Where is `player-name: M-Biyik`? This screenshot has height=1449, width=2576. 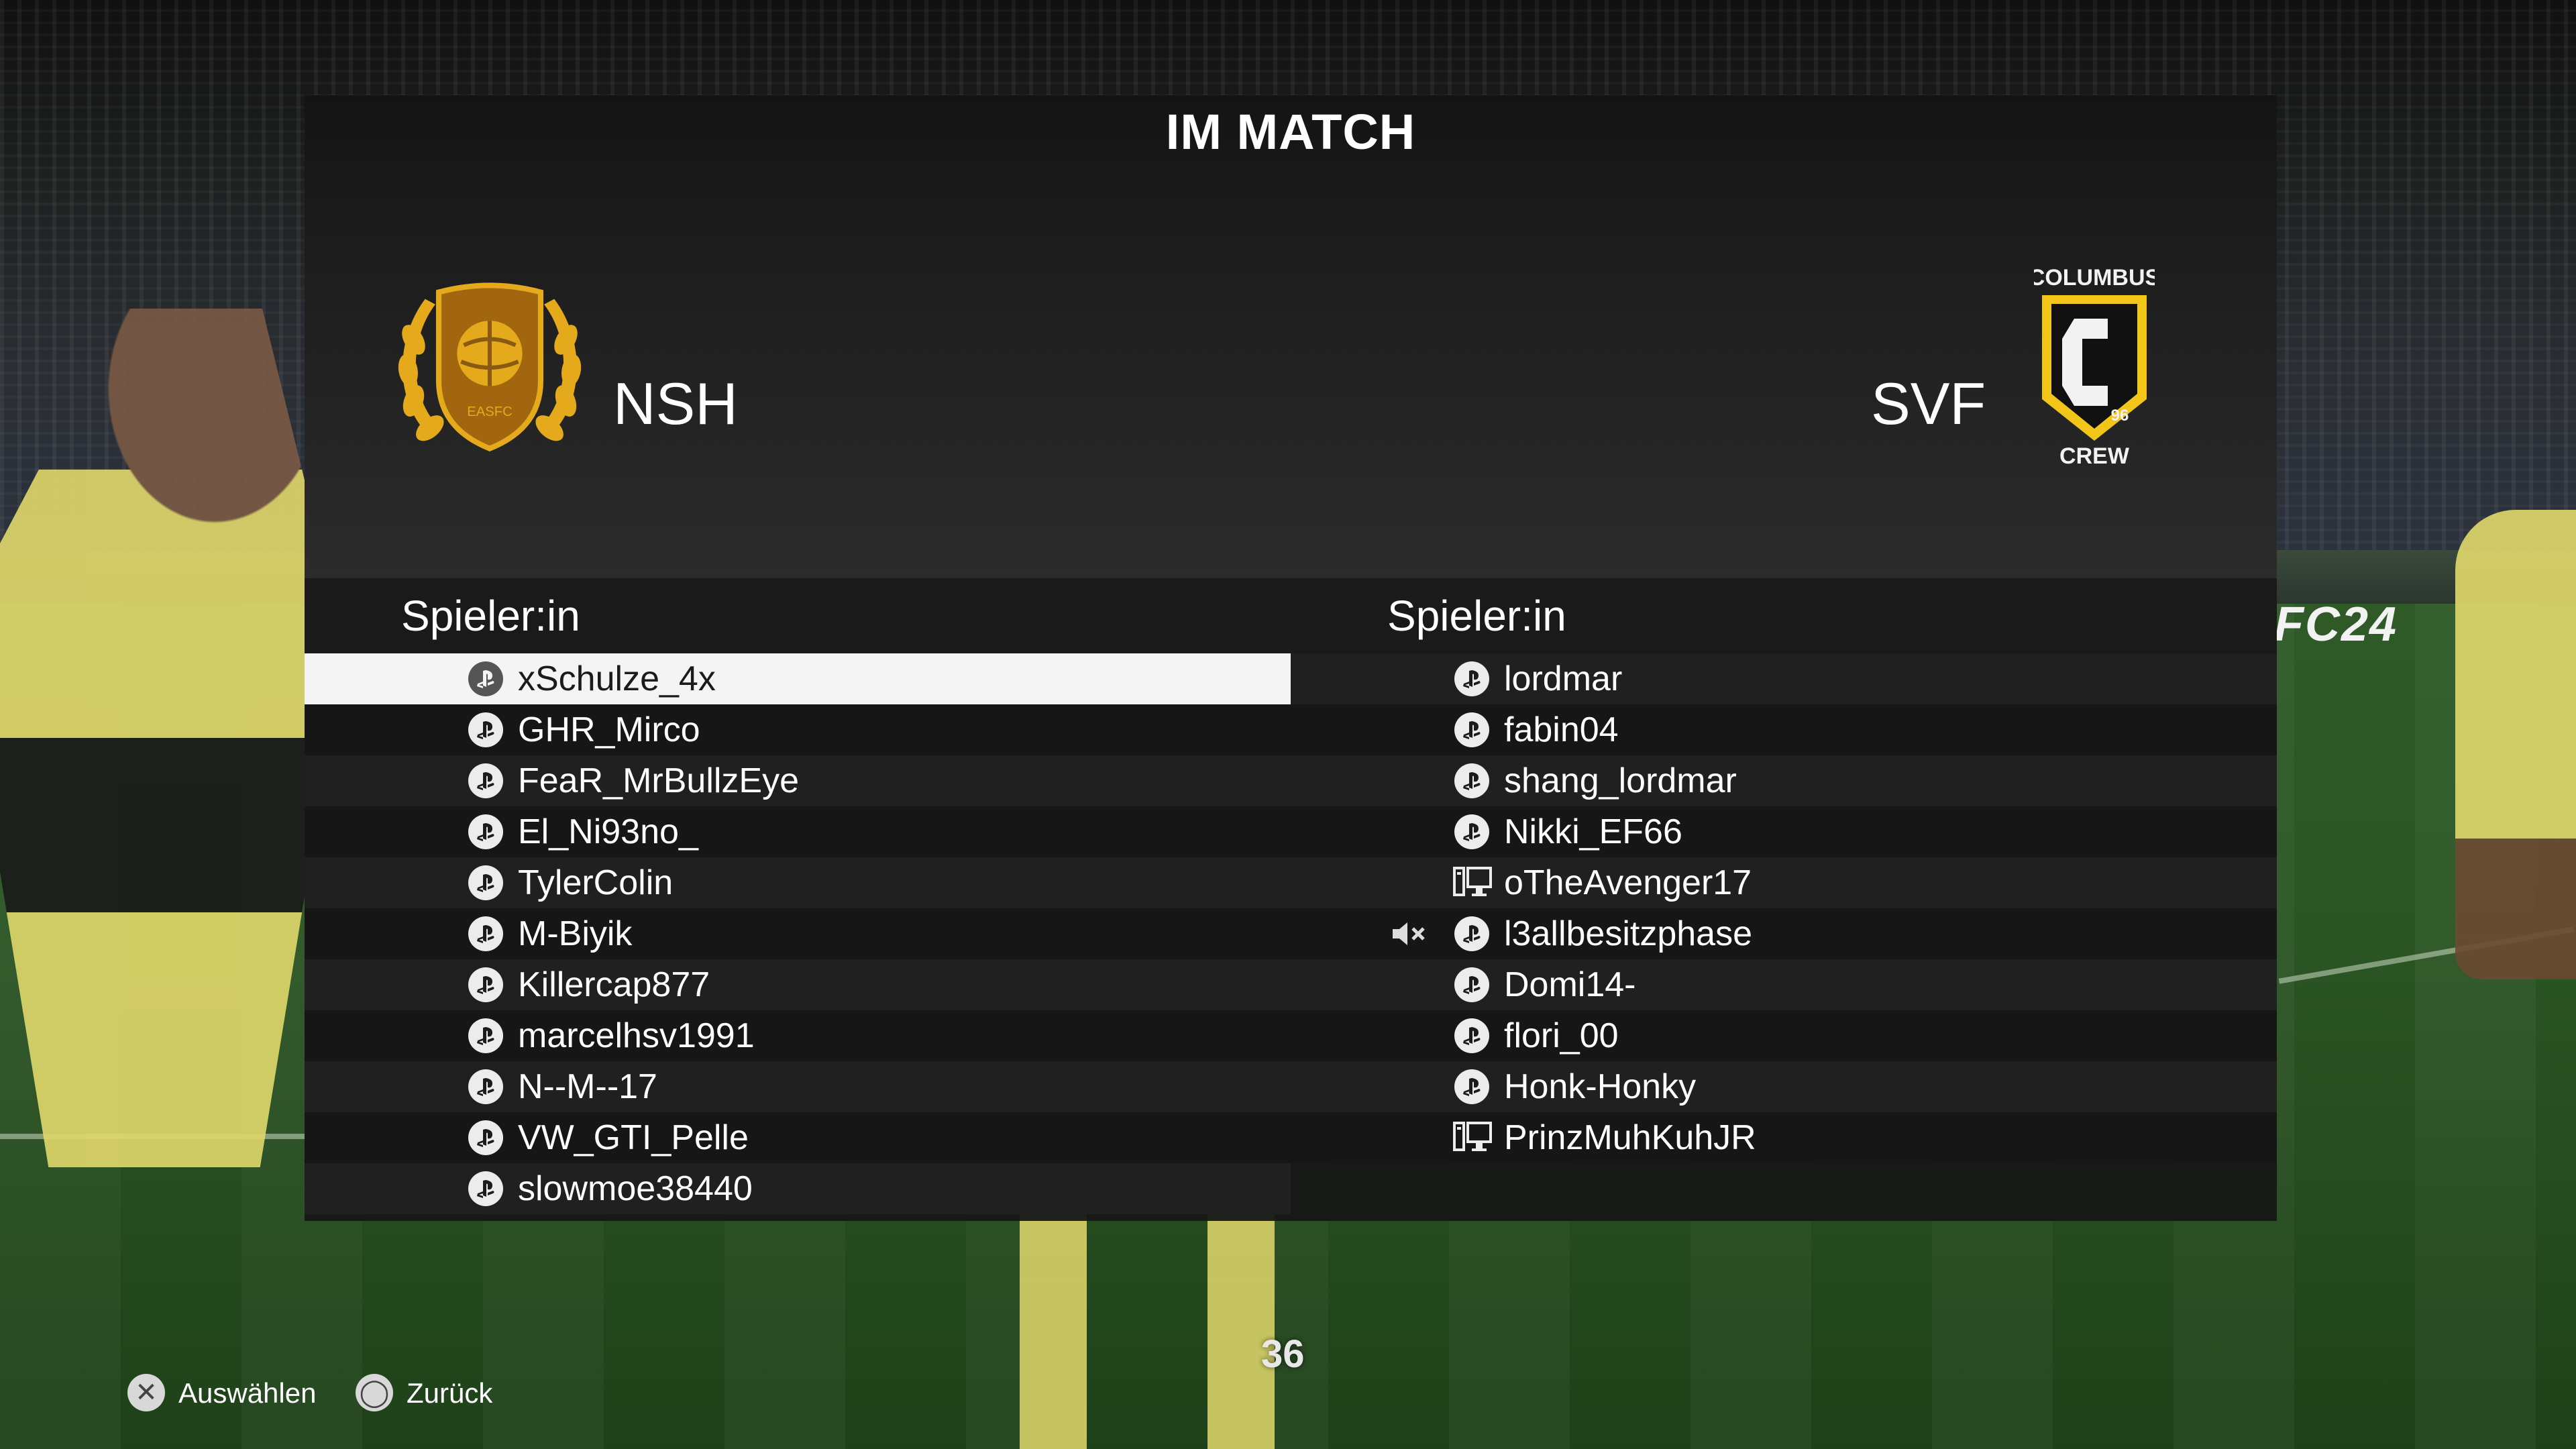 player-name: M-Biyik is located at coordinates (575, 933).